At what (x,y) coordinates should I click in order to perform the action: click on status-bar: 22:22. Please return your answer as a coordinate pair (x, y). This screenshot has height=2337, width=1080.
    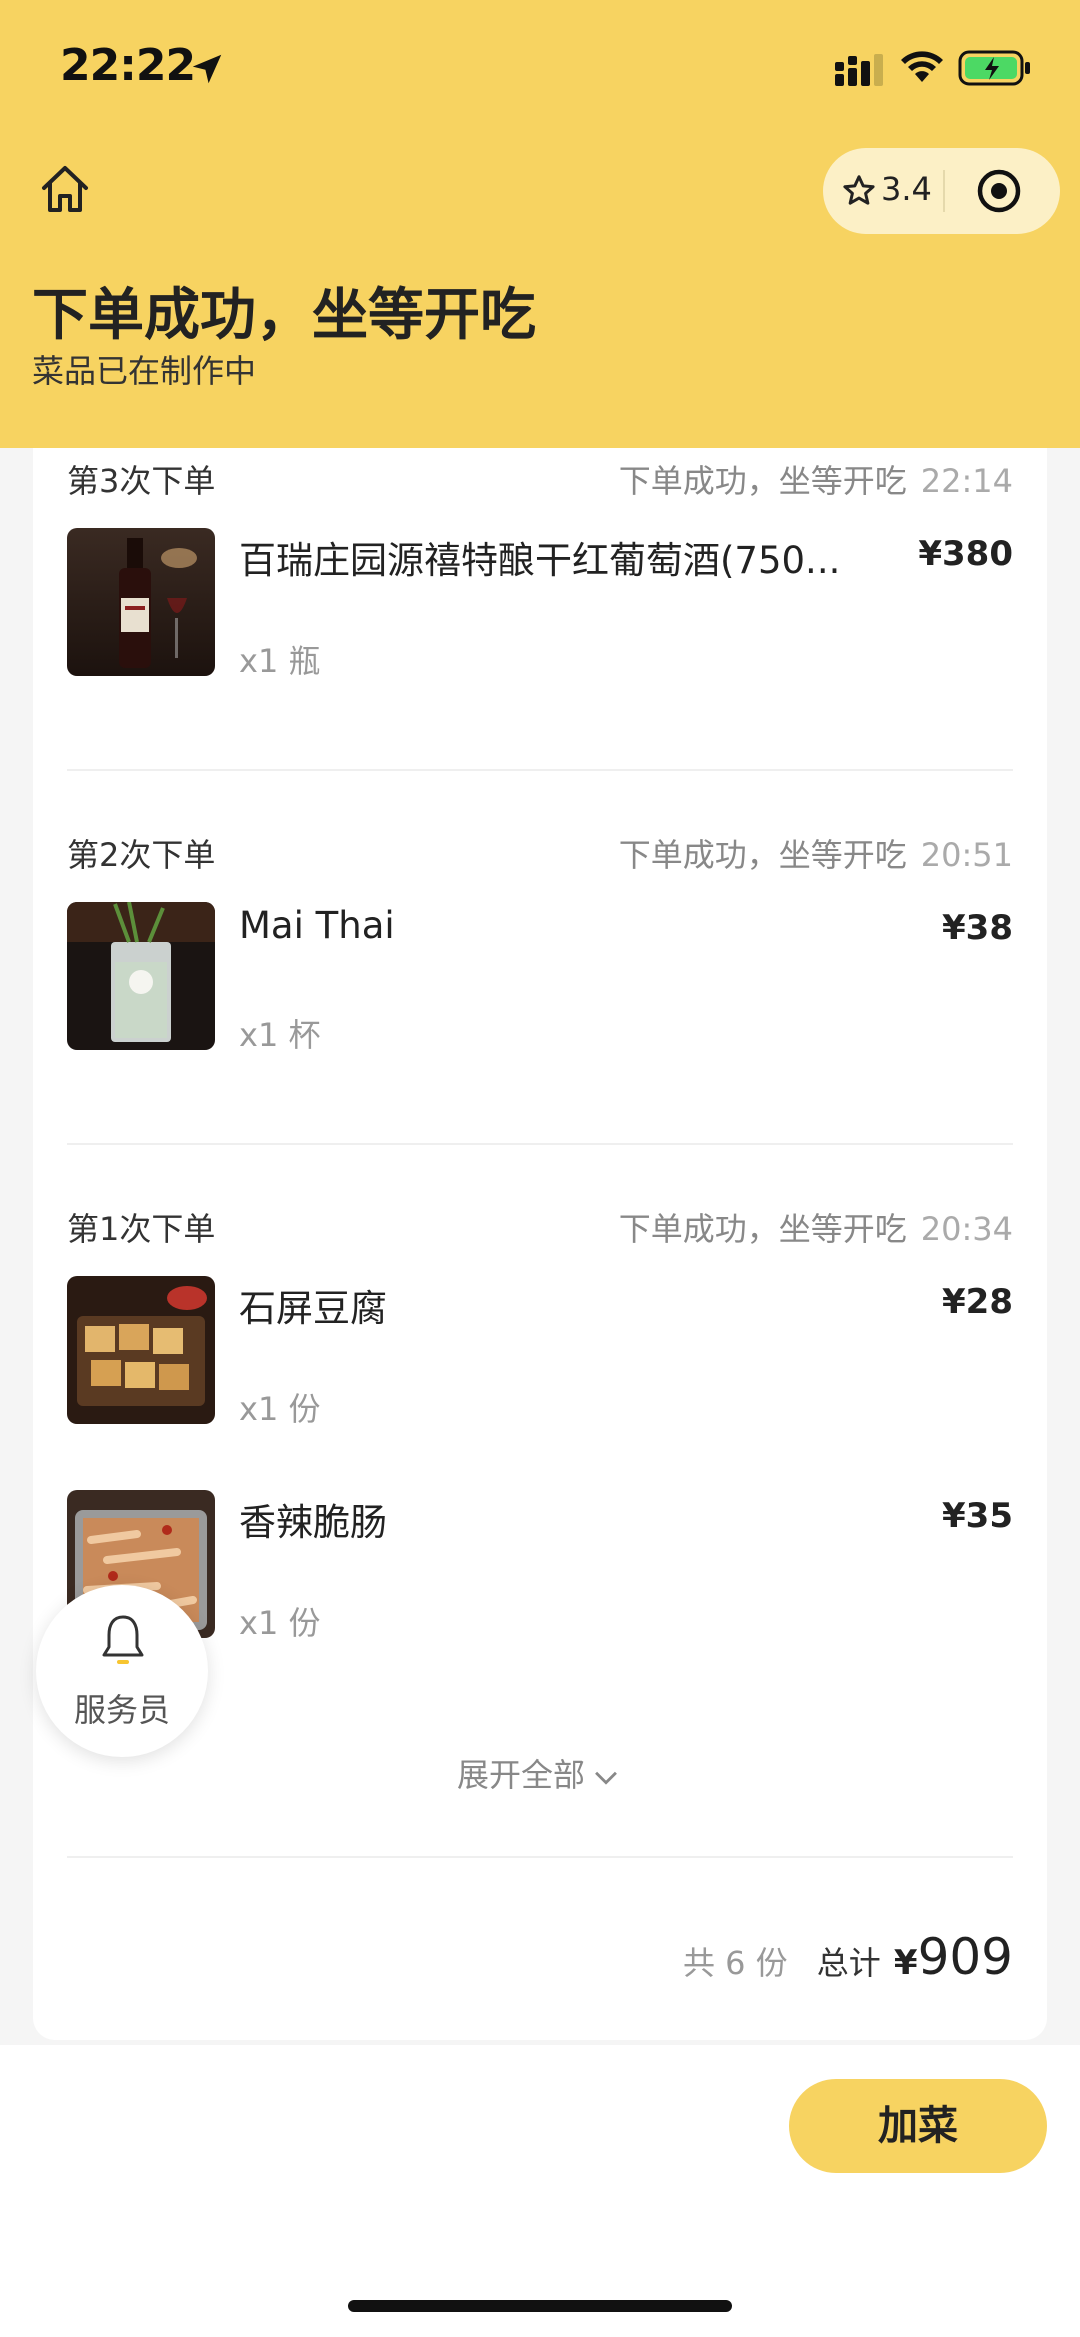
    Looking at the image, I should click on (540, 67).